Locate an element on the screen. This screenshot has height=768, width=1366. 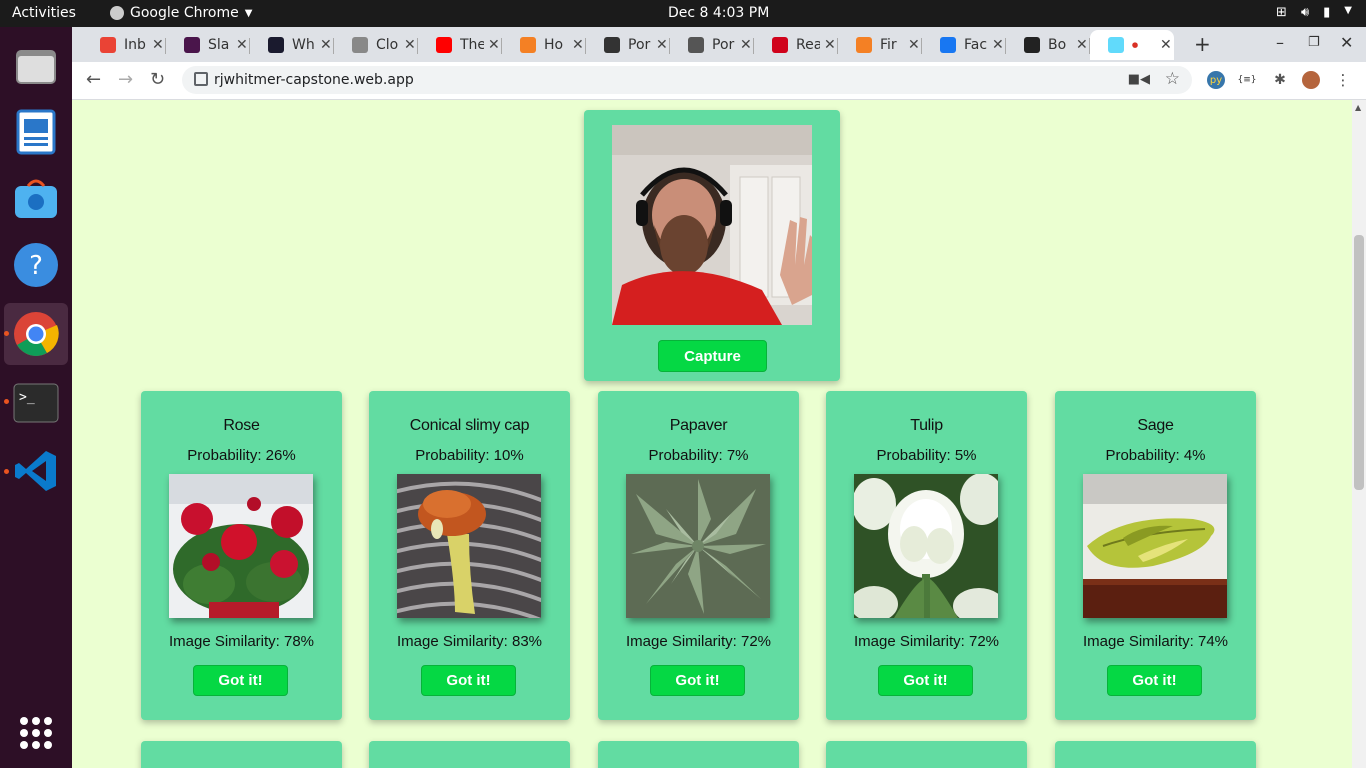
store-bag-icon is located at coordinates (36, 198).